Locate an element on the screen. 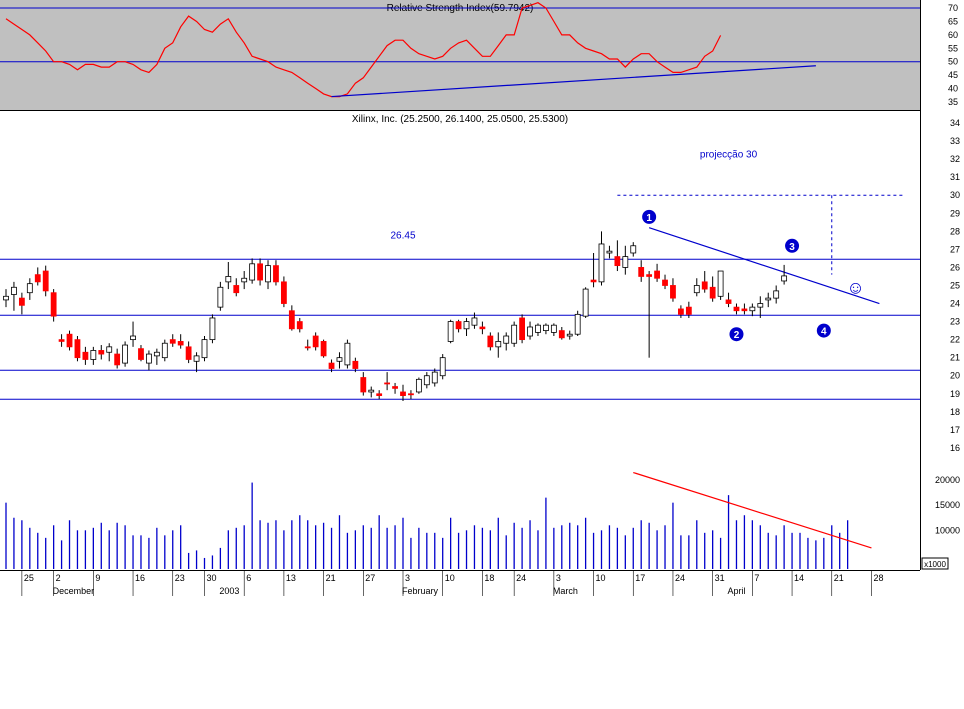 This screenshot has height=709, width=964. volume-tick-label: 20000 is located at coordinates (947, 480).